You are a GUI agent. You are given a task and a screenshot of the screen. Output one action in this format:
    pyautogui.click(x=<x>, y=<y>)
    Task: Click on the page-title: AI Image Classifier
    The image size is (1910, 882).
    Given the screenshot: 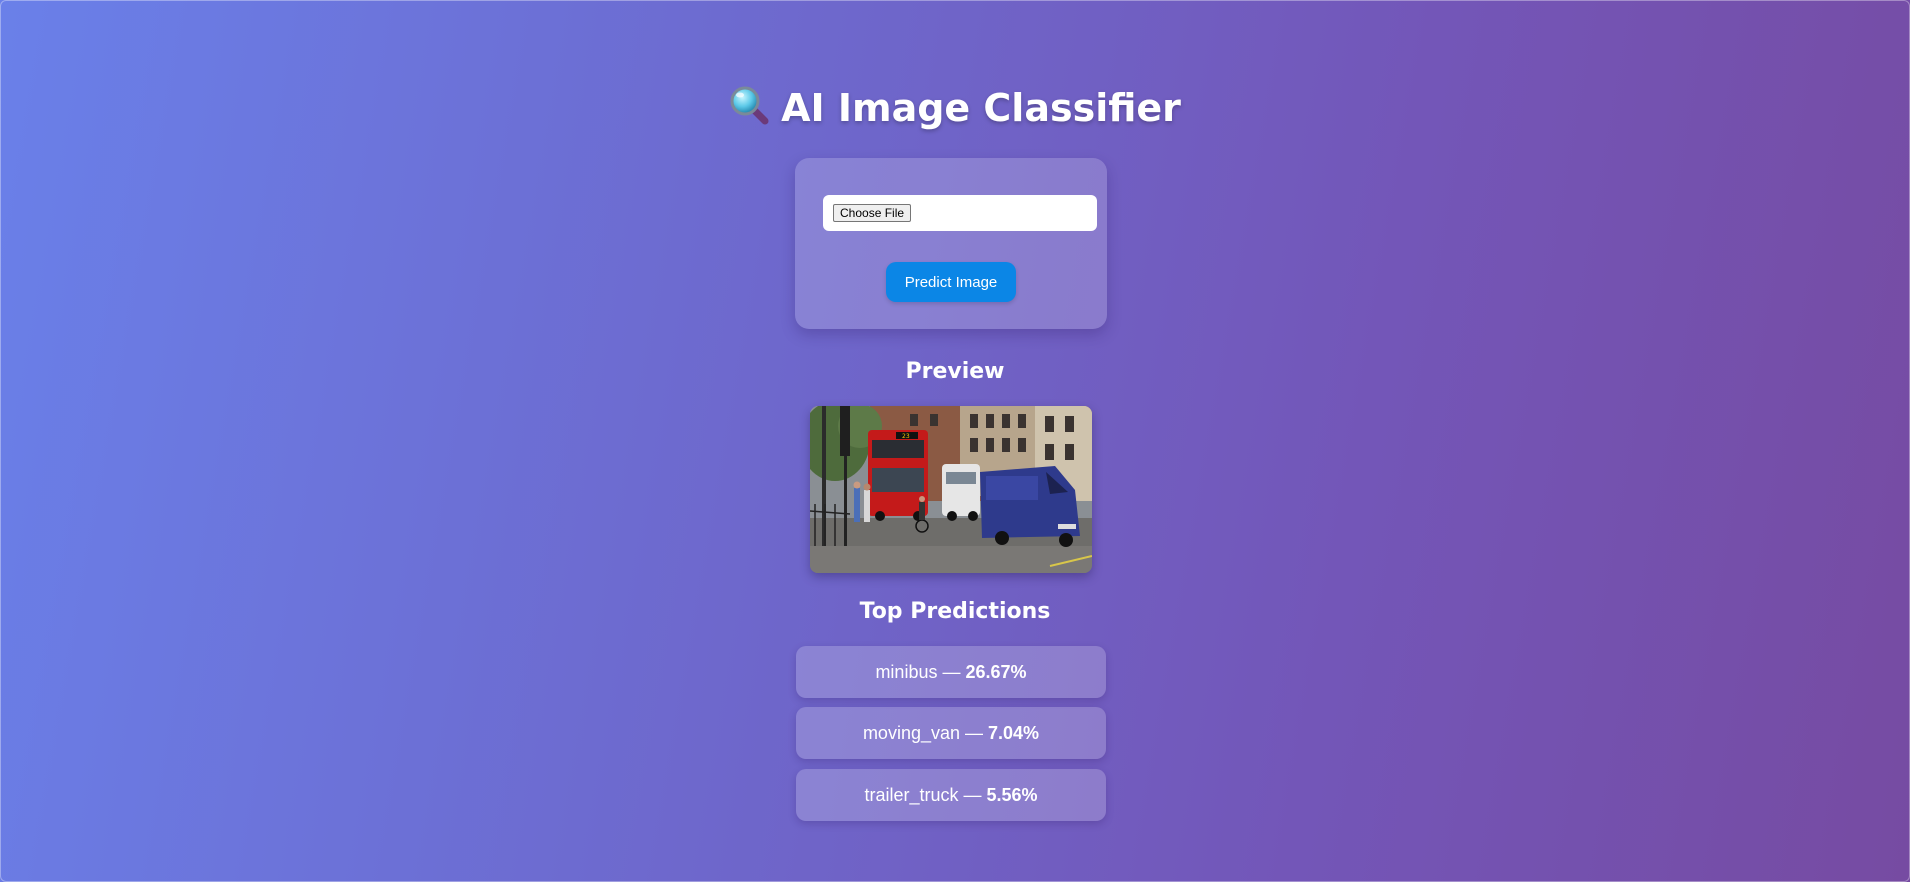 What is the action you would take?
    pyautogui.click(x=955, y=108)
    